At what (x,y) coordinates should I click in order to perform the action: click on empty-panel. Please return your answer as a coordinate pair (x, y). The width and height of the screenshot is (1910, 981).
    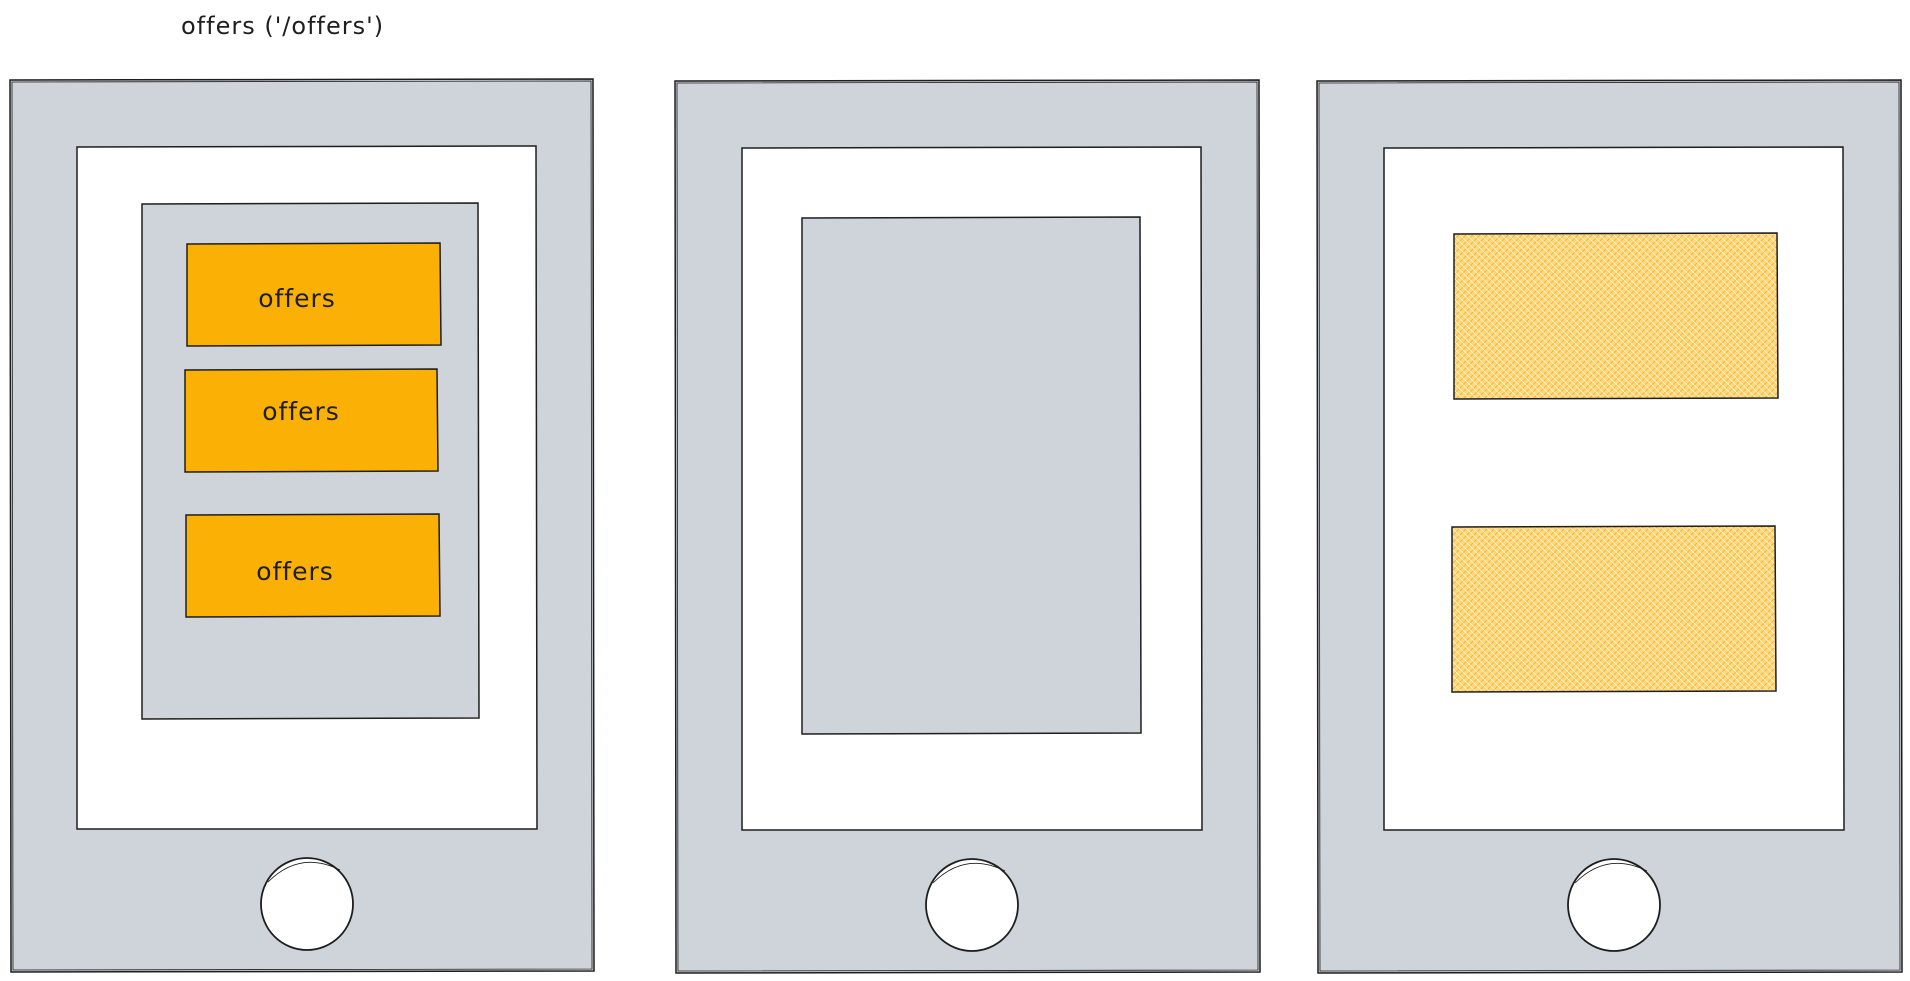
    Looking at the image, I should click on (971, 475).